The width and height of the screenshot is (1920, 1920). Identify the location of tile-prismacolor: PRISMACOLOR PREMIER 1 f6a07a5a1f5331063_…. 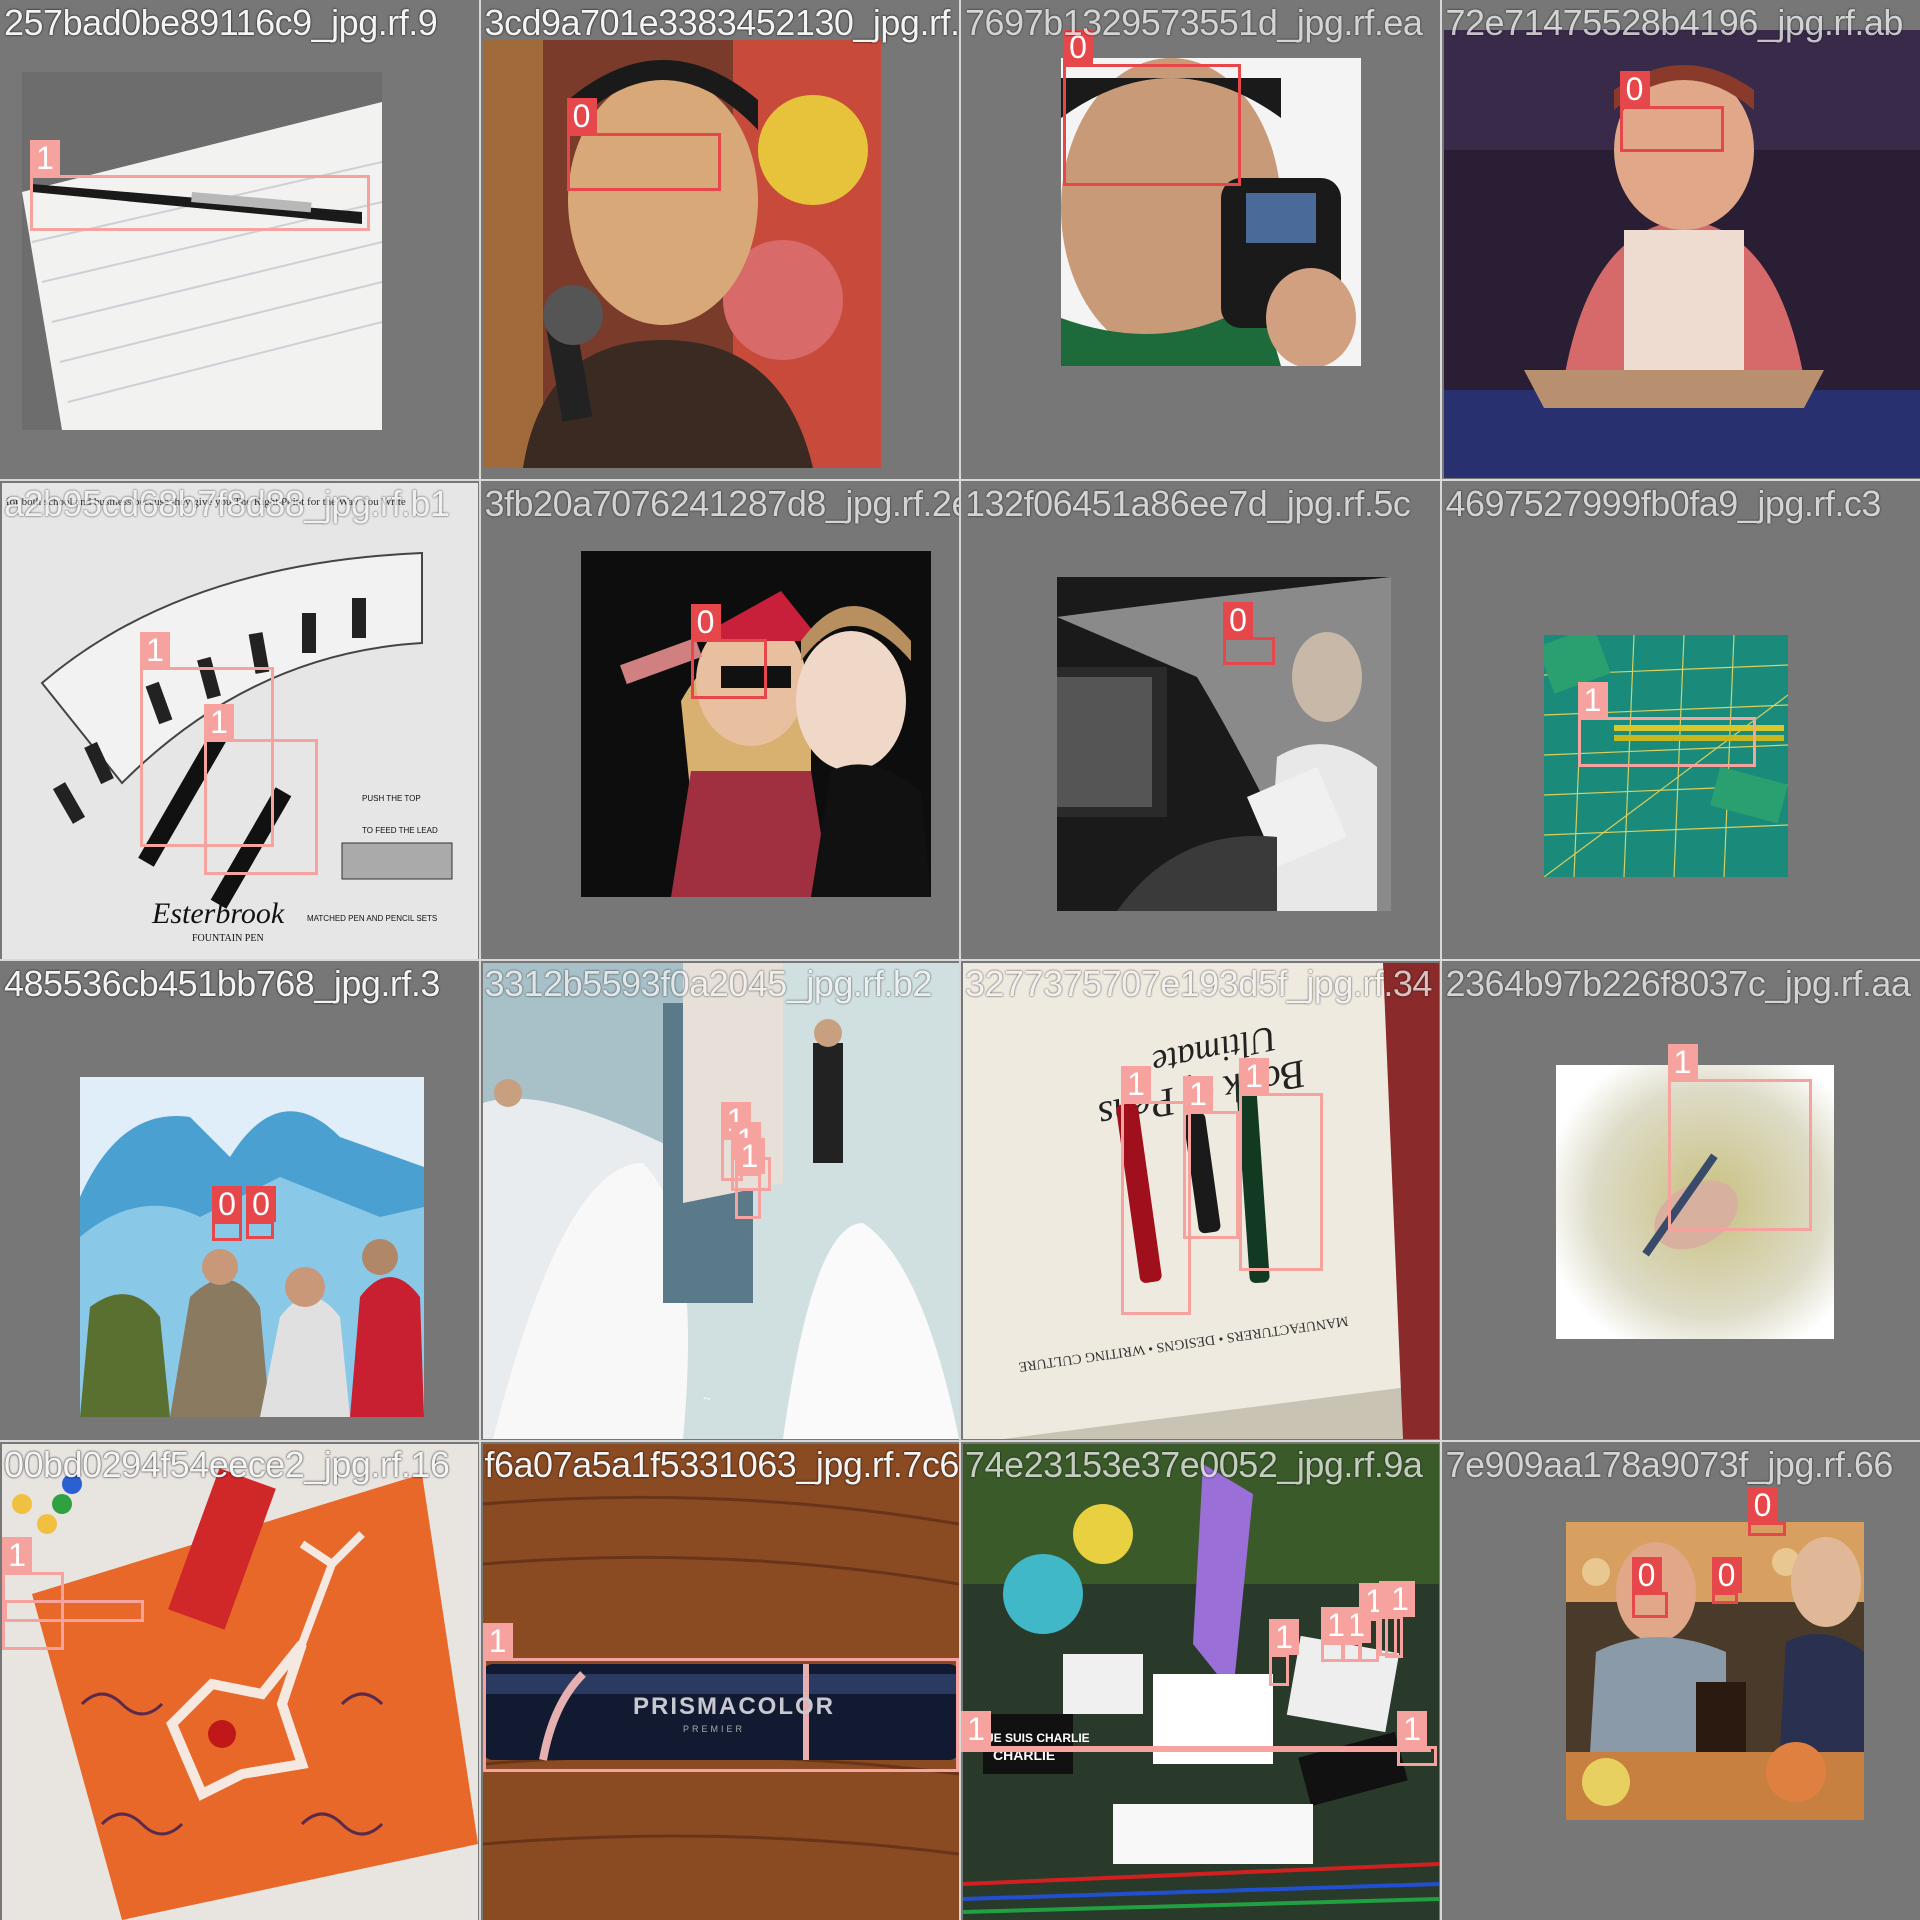
(720, 1680).